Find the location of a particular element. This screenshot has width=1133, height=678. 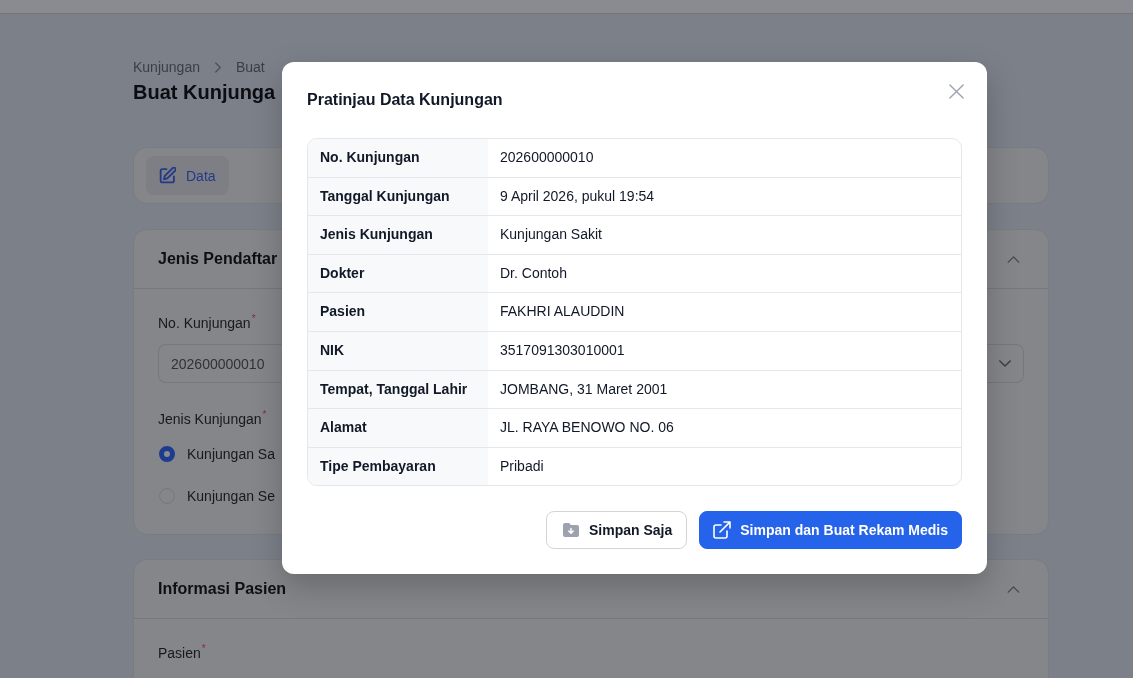

table-value-cell-text: 9 April 2026, pukul 19:54 is located at coordinates (577, 196).